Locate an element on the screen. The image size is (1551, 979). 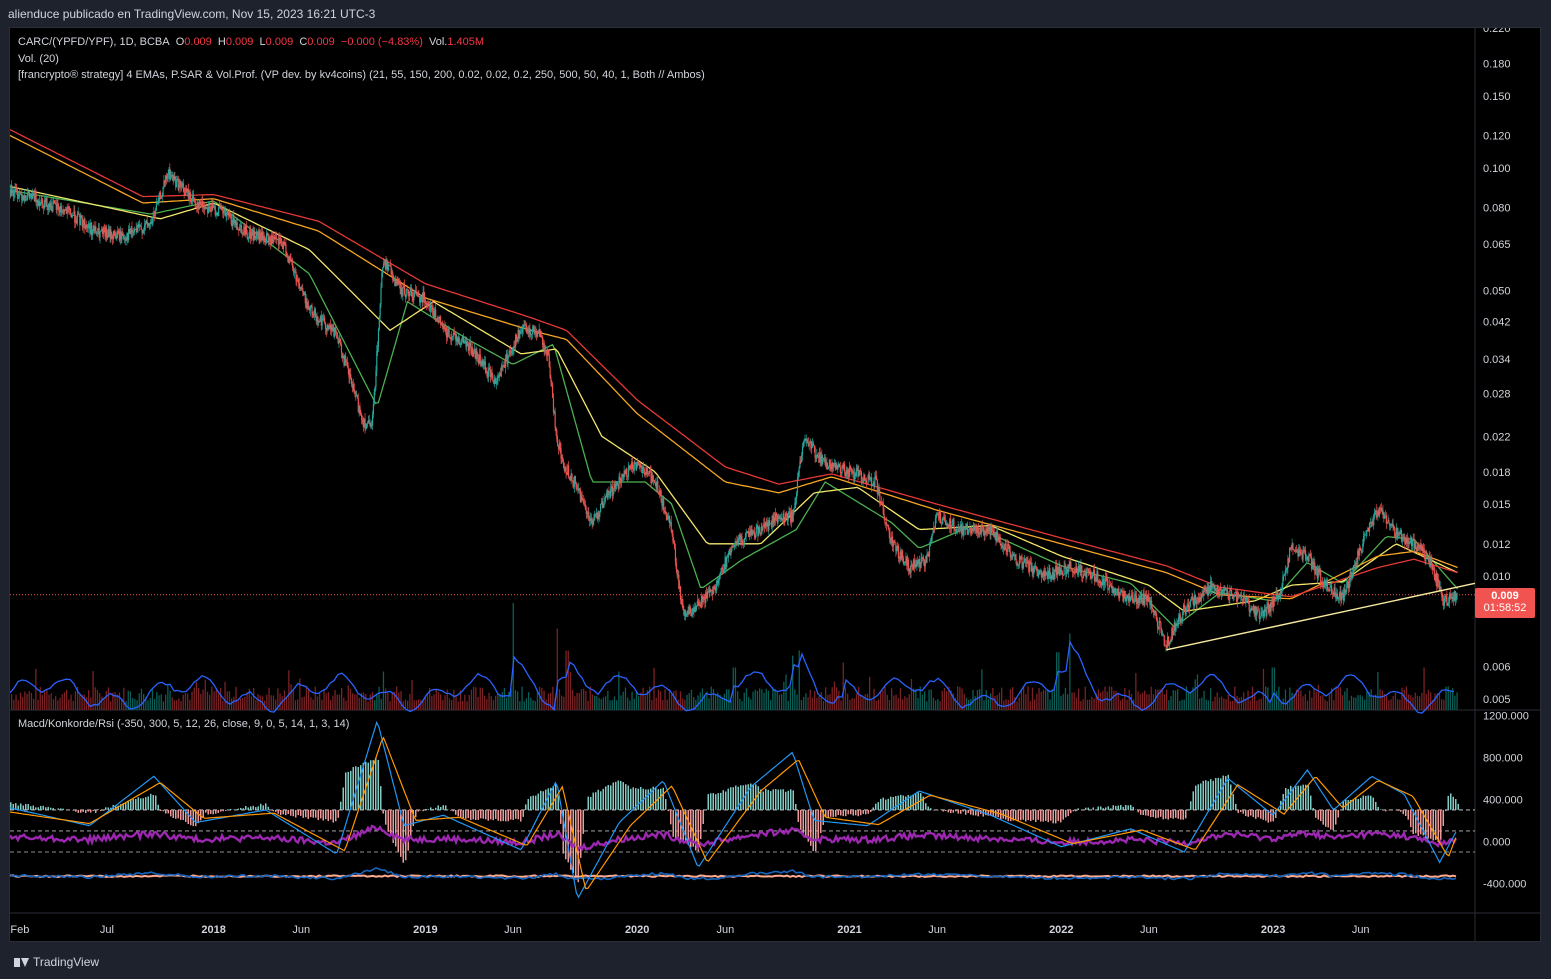
trendline is located at coordinates (1321, 616).